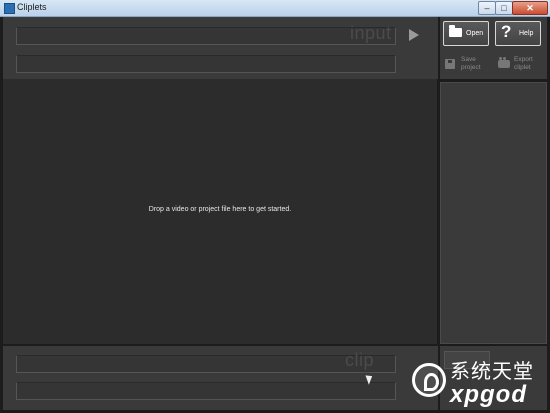 The height and width of the screenshot is (413, 550). What do you see at coordinates (455, 31) in the screenshot?
I see `folder-icon` at bounding box center [455, 31].